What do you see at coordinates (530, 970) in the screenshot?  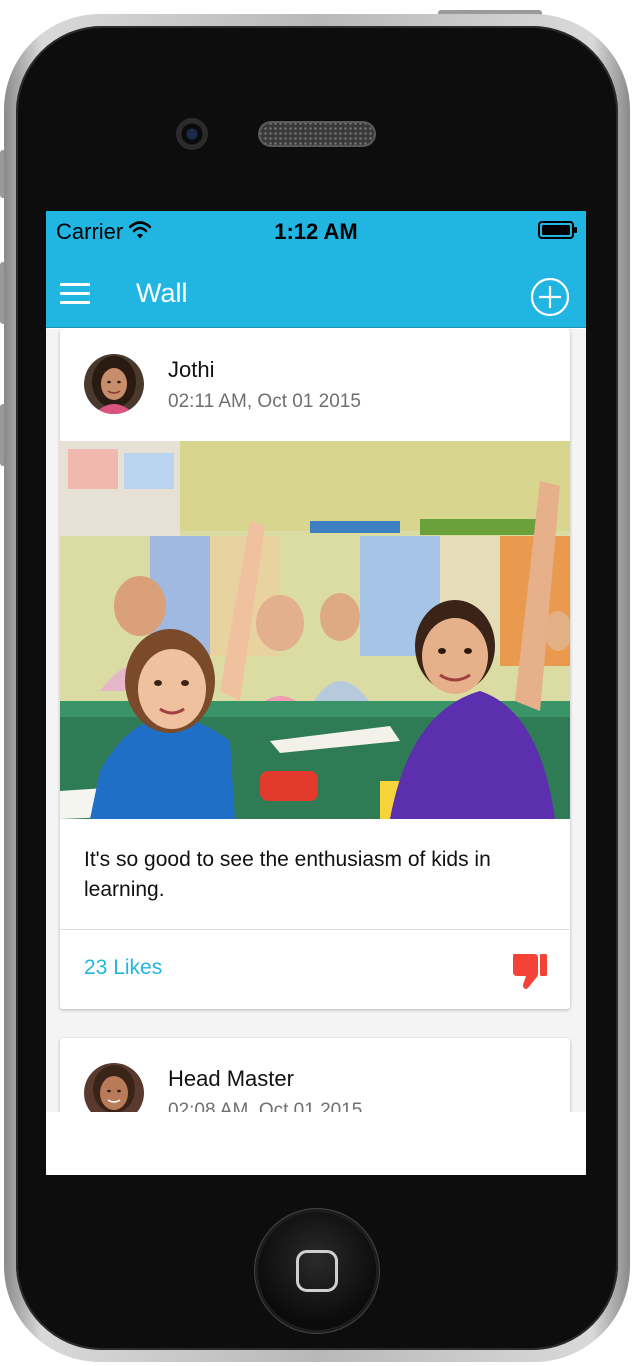 I see `thumbs-down-icon` at bounding box center [530, 970].